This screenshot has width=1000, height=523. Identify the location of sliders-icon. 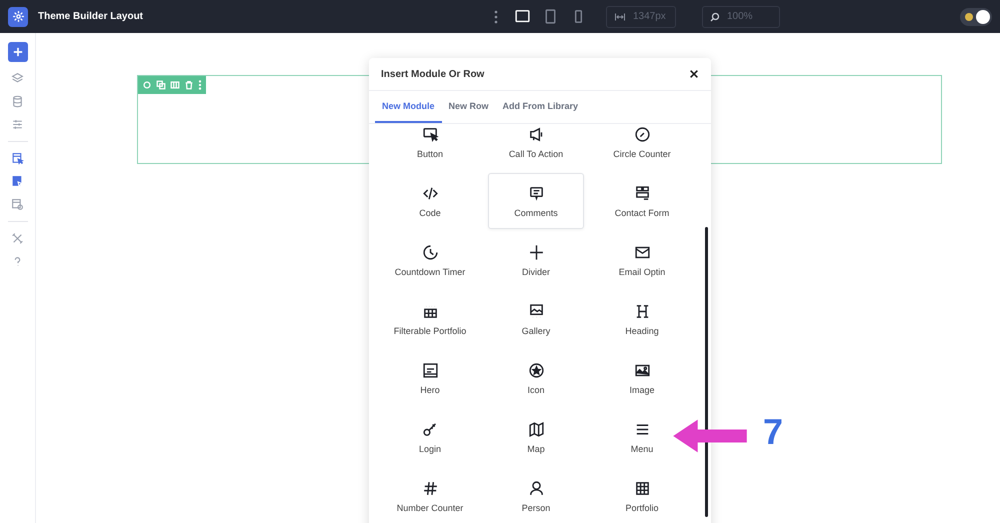
(17, 124).